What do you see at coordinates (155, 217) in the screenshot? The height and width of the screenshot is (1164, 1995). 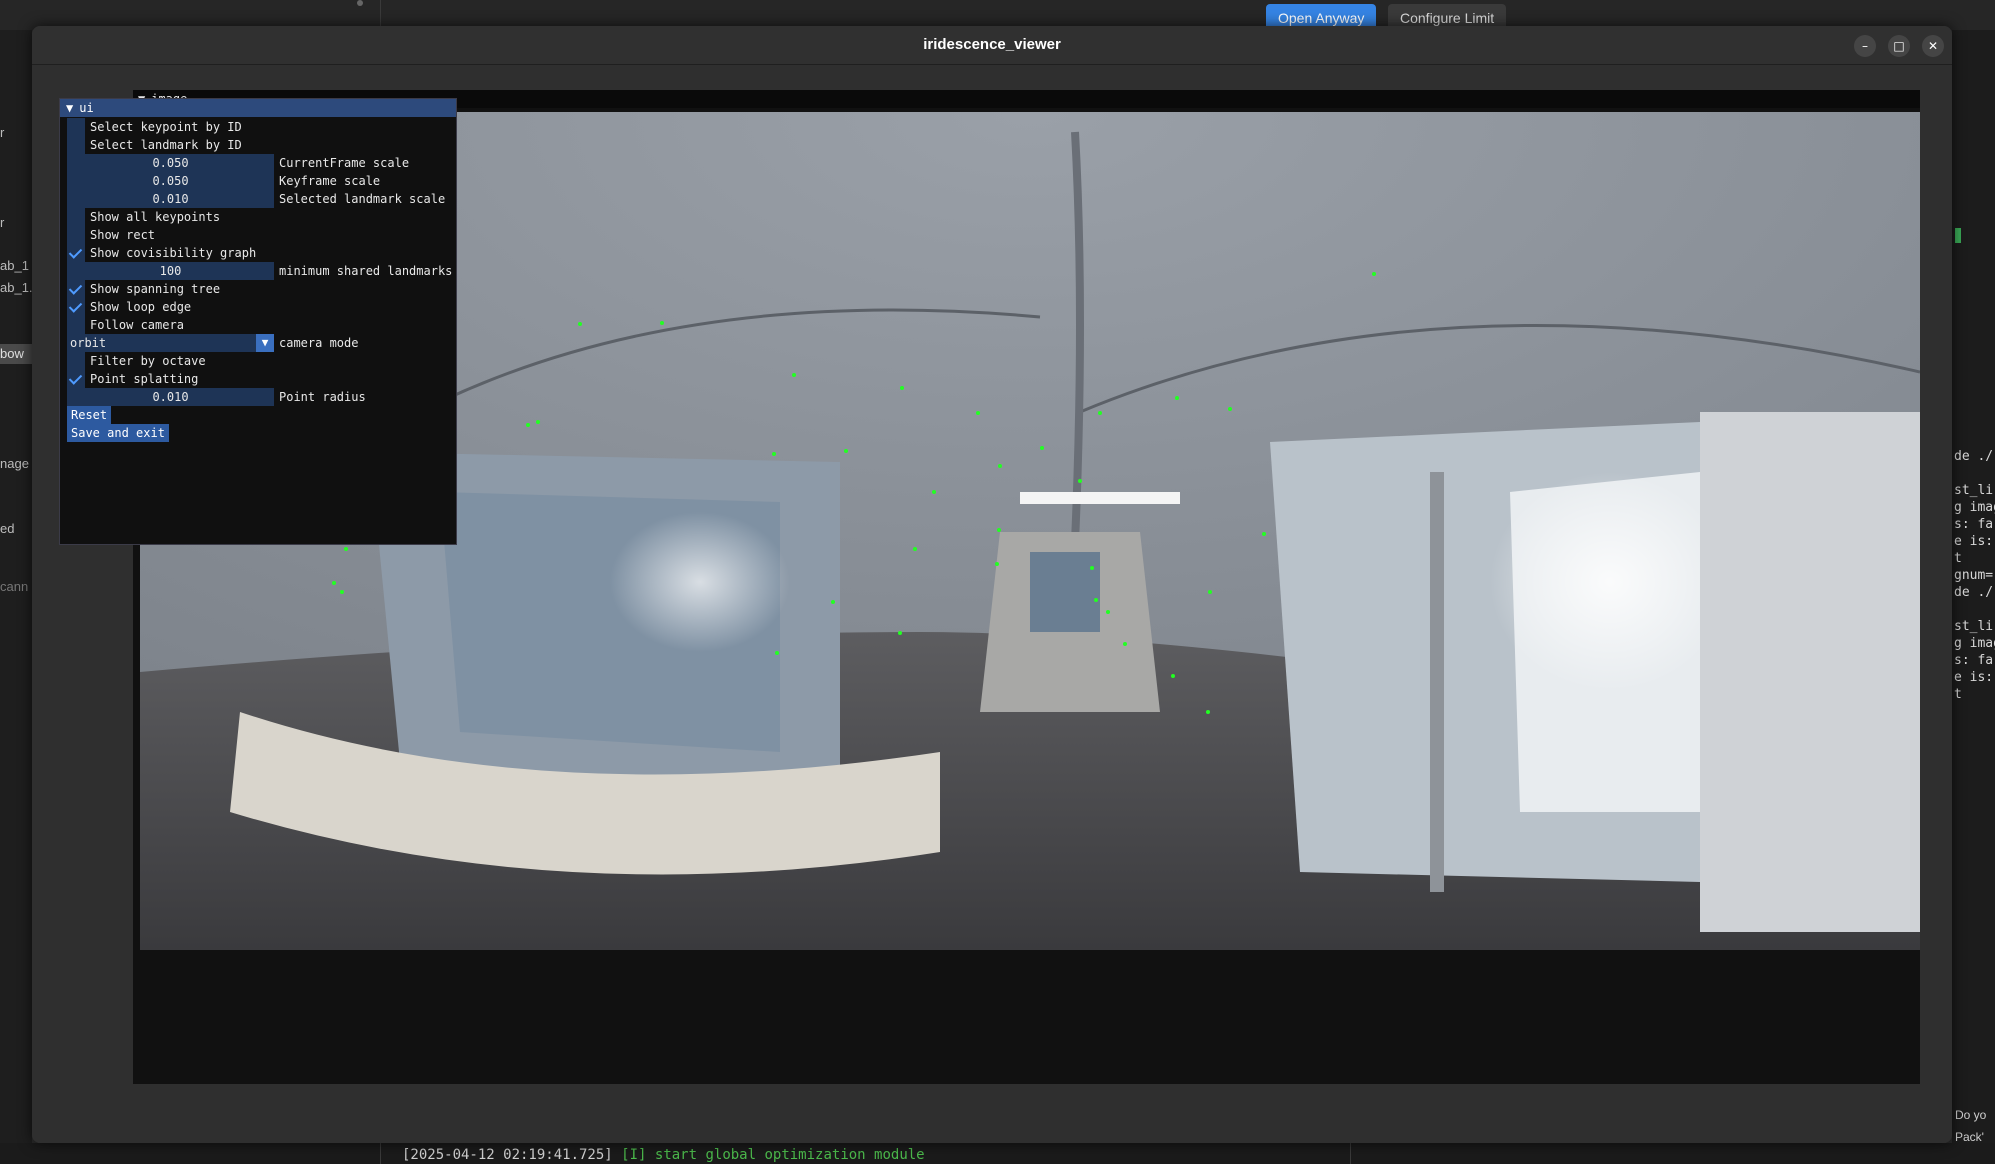 I see `show-all-keypoints-label: Show all keypoints` at bounding box center [155, 217].